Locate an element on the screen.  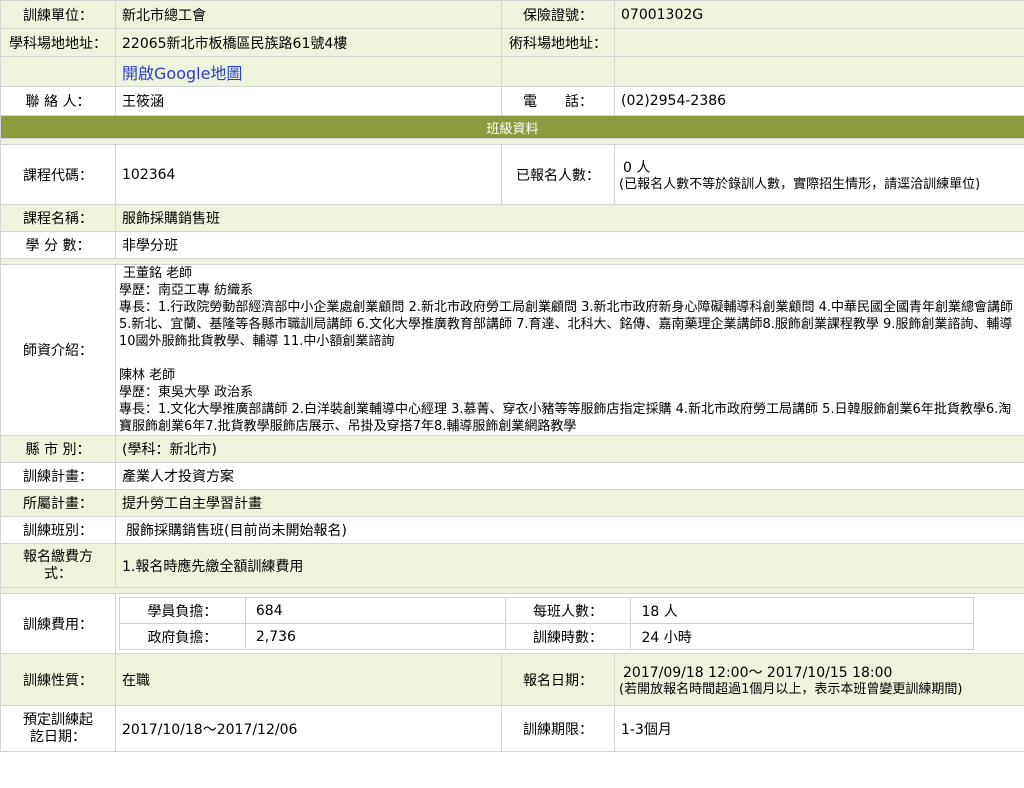
teacher-2-name: 陳林 老師 is located at coordinates (147, 375).